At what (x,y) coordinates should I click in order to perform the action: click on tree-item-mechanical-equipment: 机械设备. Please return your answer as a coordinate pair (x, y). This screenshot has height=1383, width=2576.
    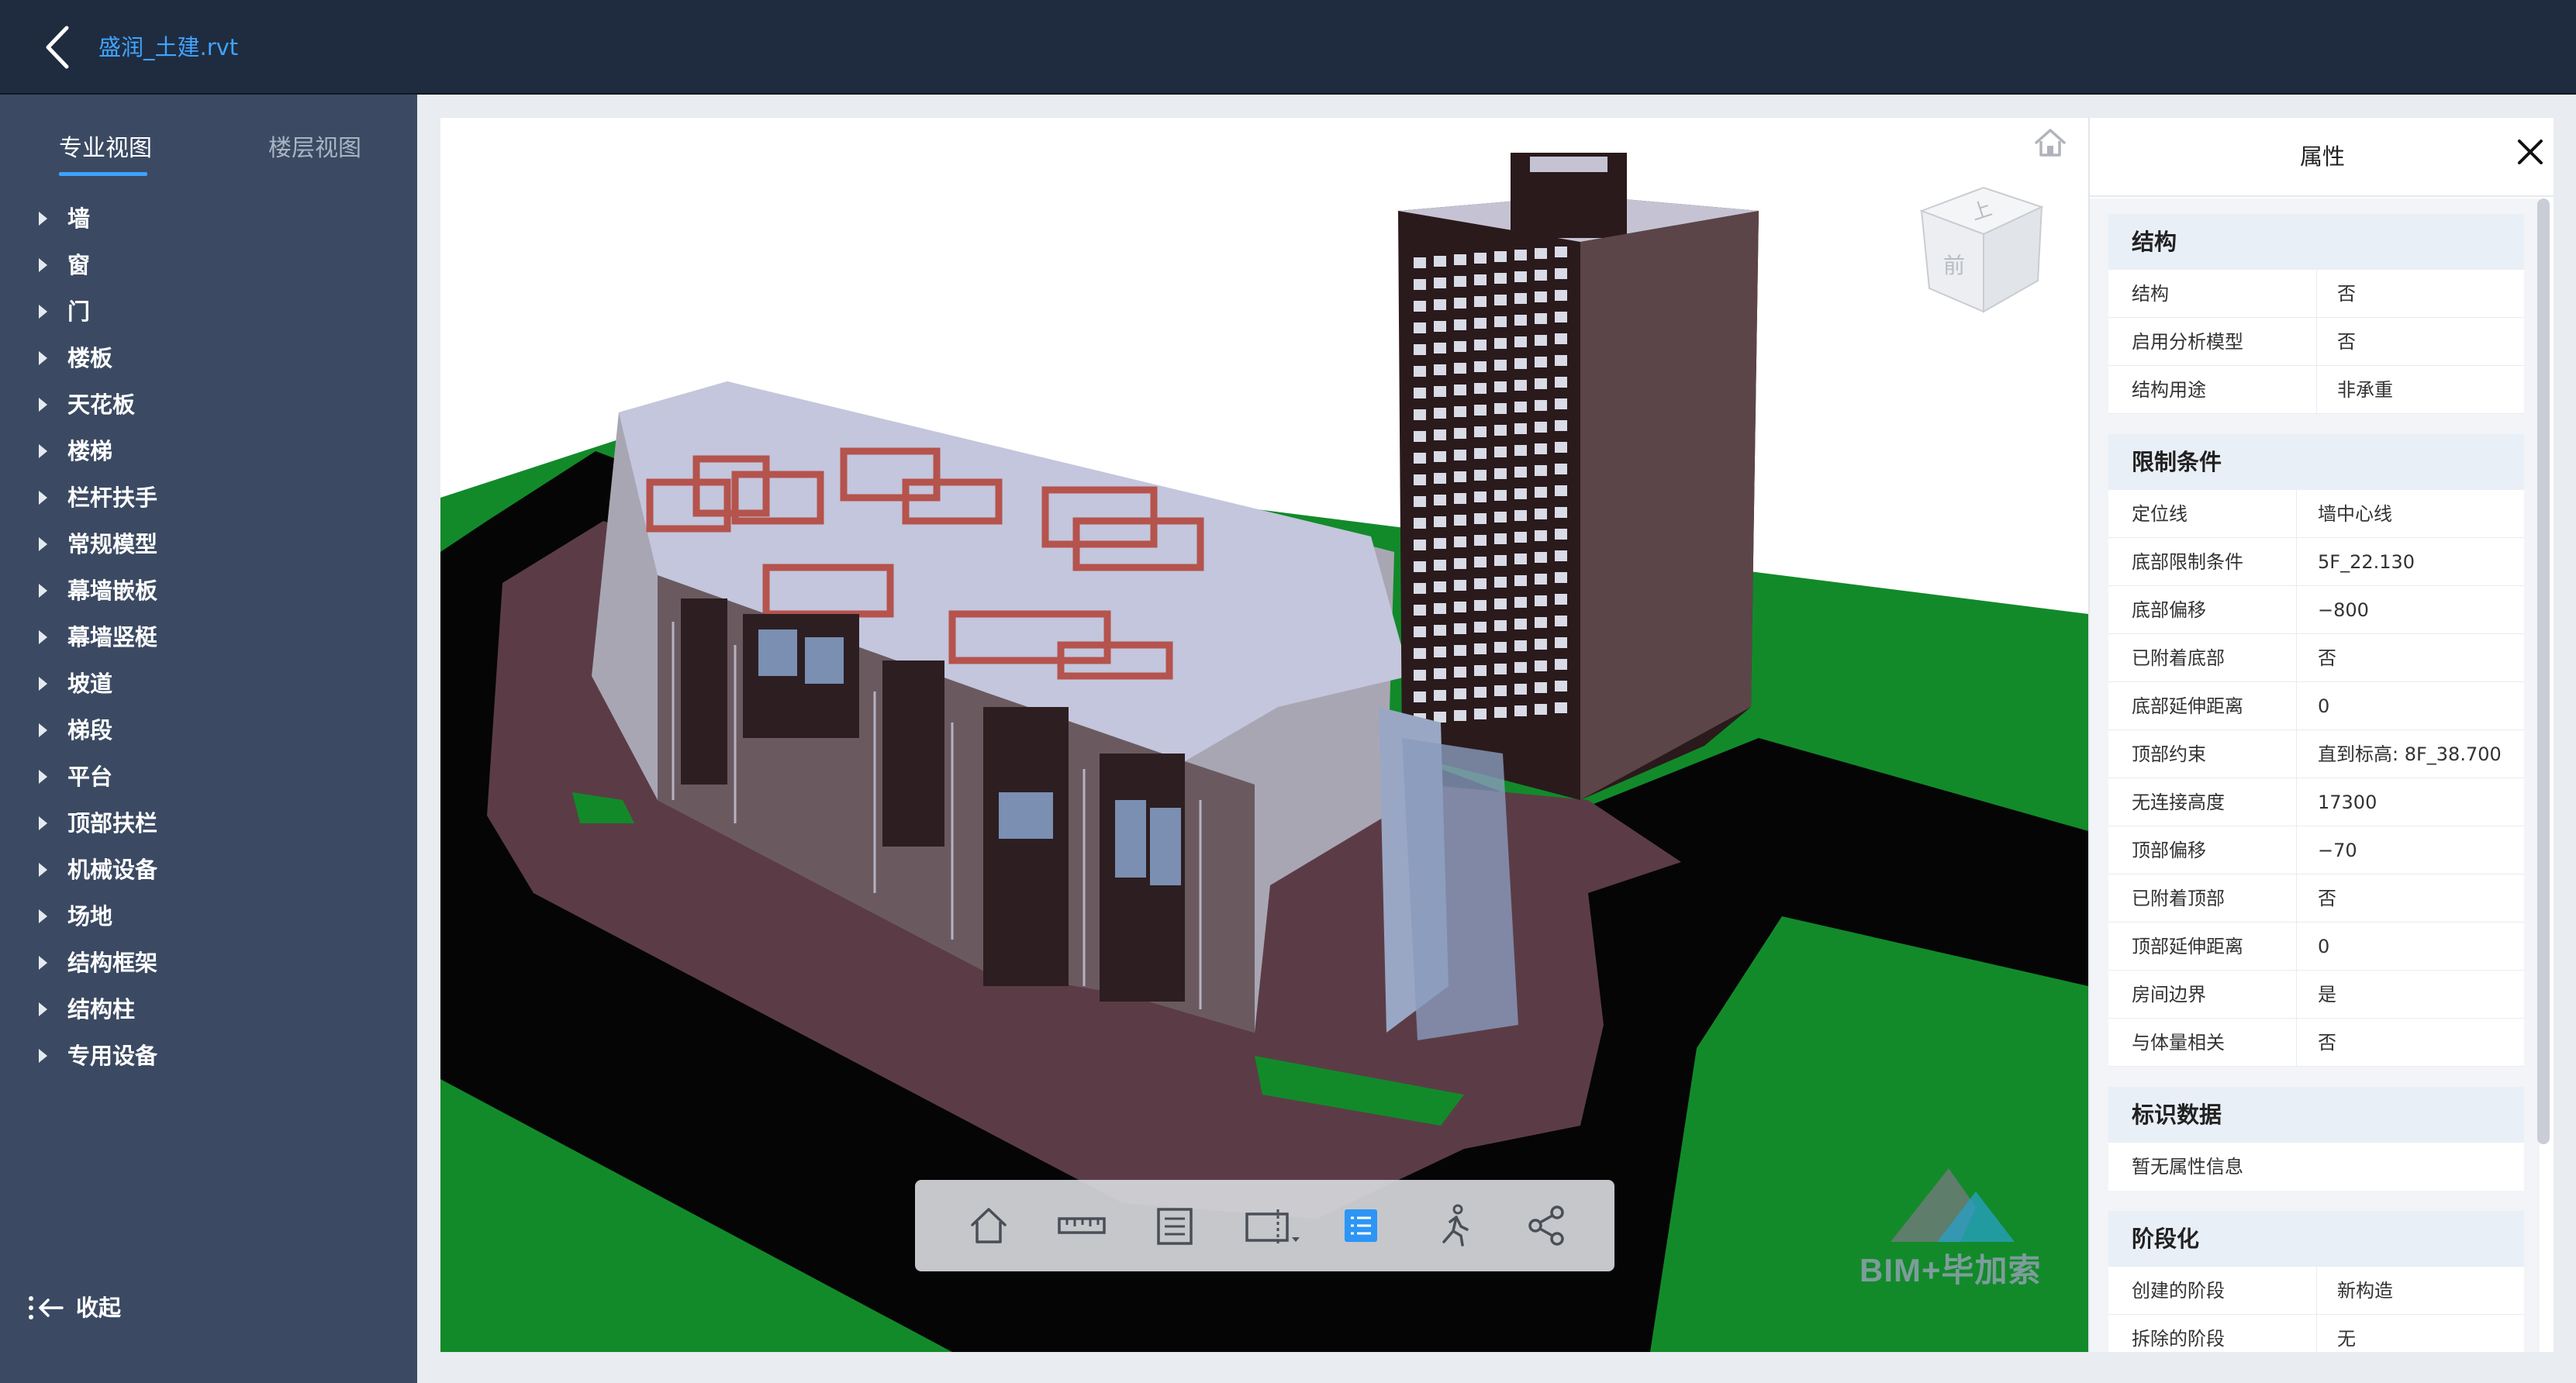
    Looking at the image, I should click on (208, 870).